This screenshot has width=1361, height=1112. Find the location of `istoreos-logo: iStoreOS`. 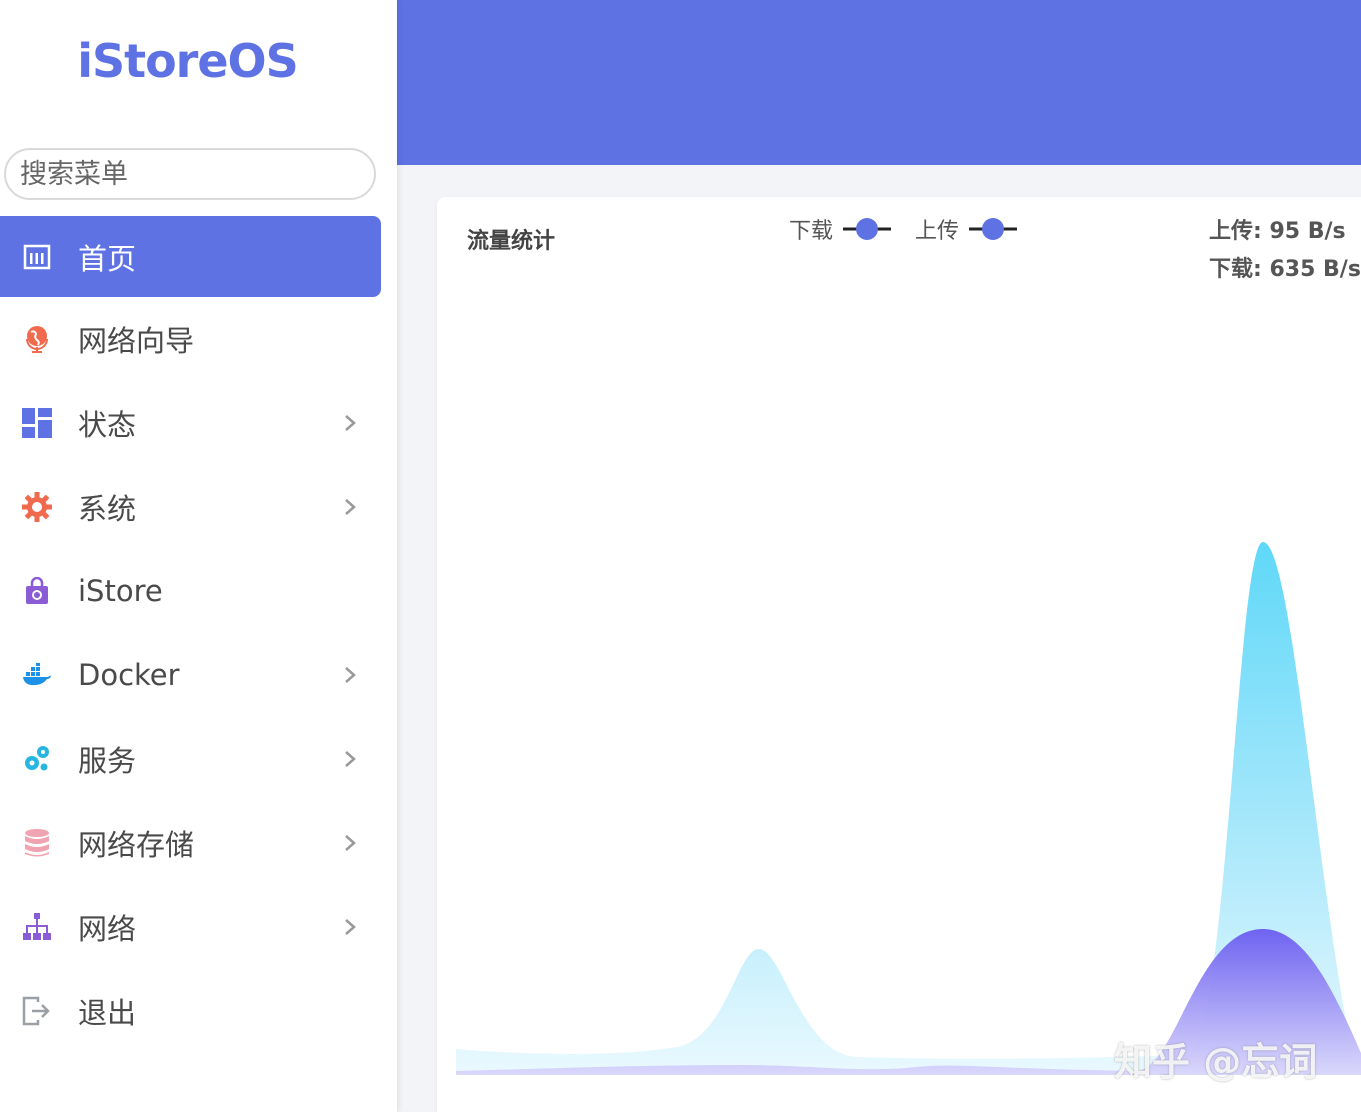

istoreos-logo: iStoreOS is located at coordinates (187, 61).